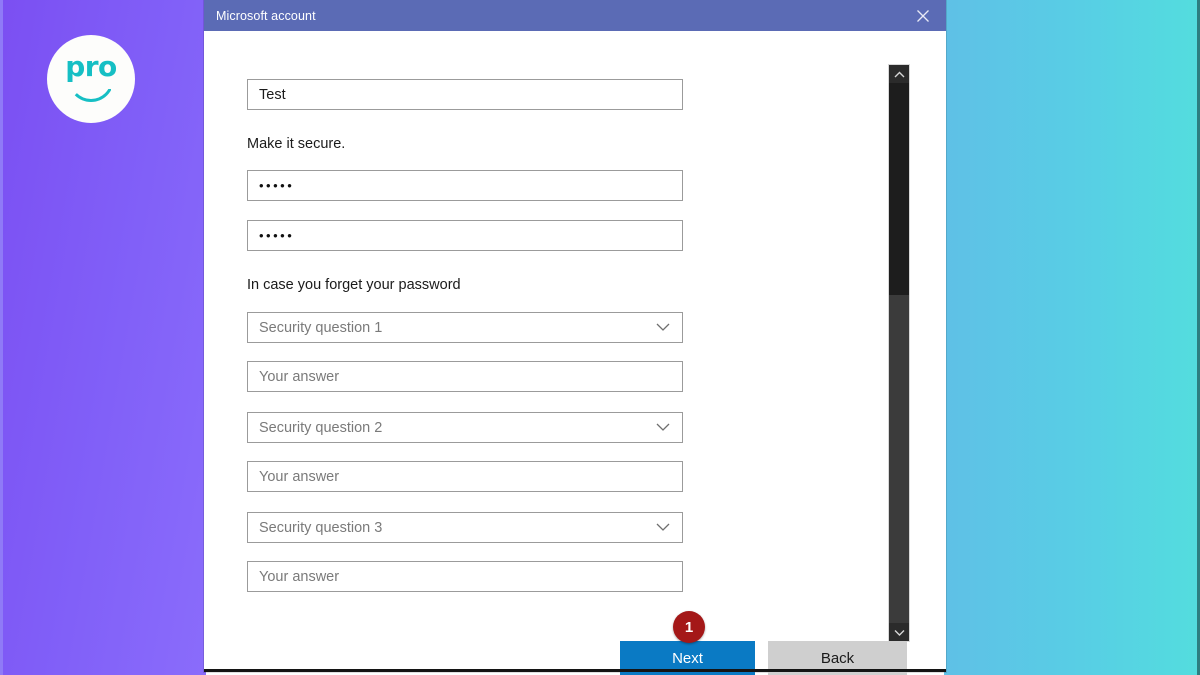 Image resolution: width=1200 pixels, height=675 pixels. I want to click on pro-logo: pro, so click(91, 79).